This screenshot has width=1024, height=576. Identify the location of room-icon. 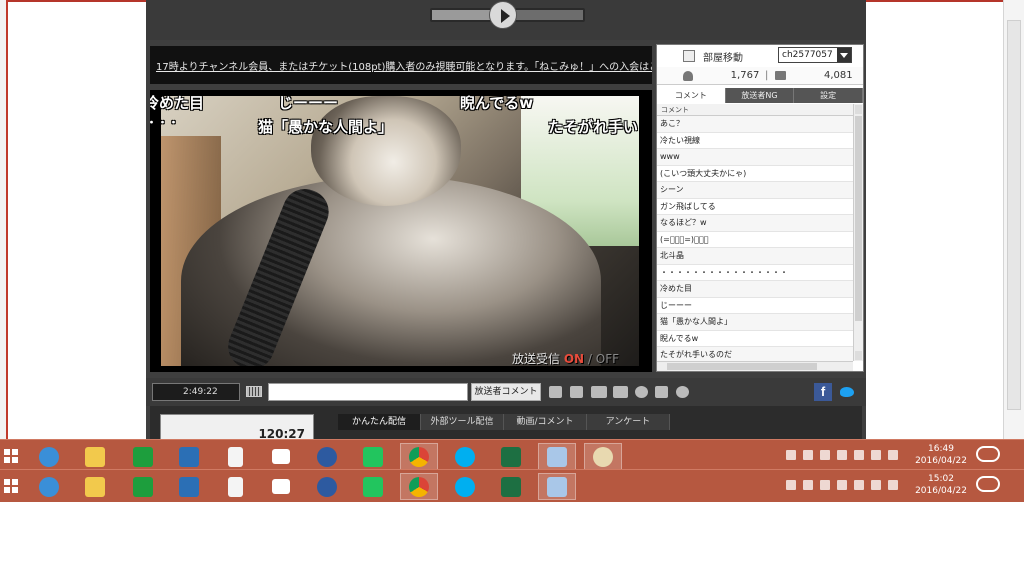
(689, 56).